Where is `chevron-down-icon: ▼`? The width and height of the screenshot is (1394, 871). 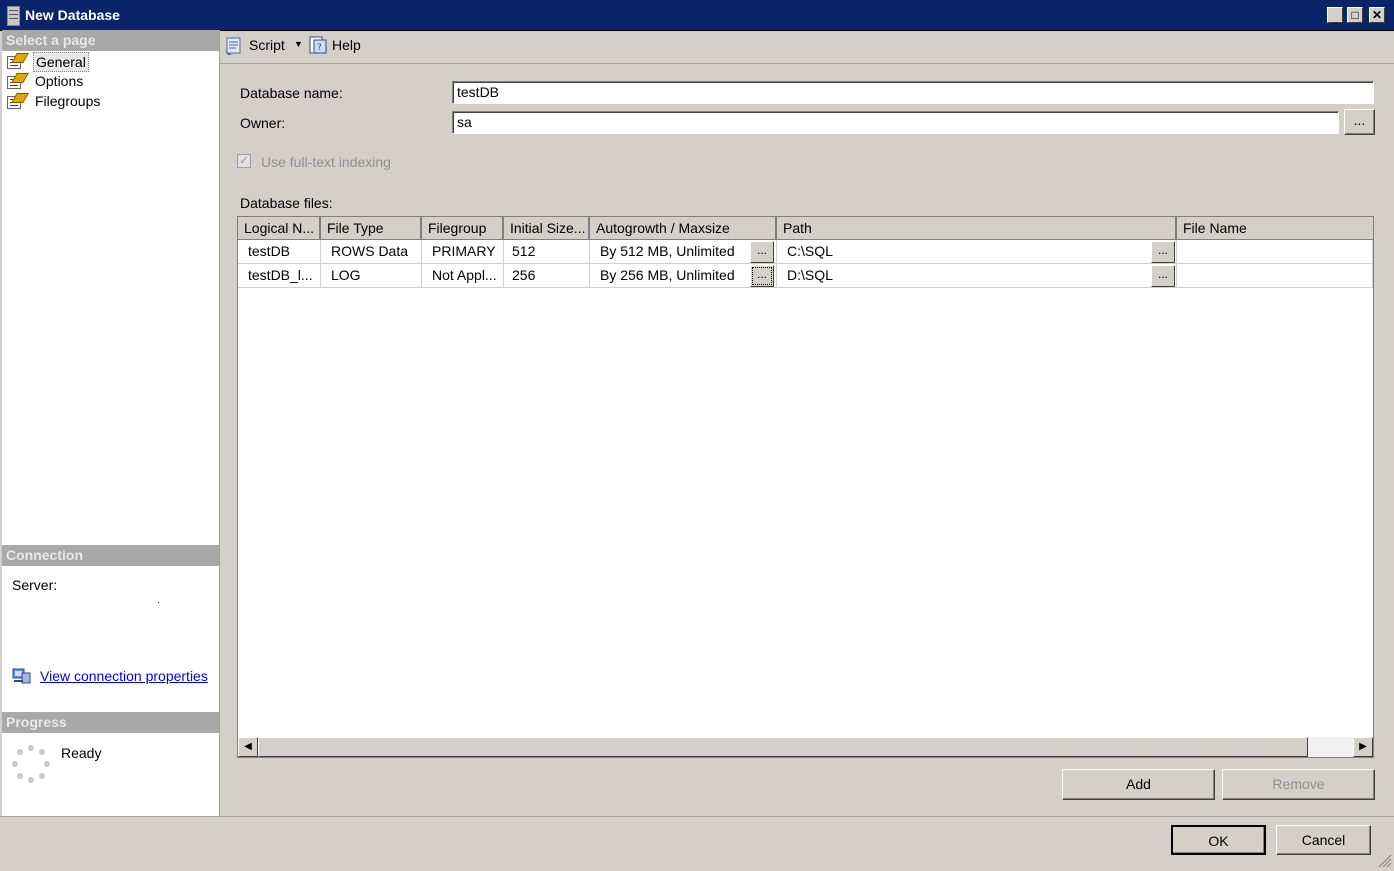 chevron-down-icon: ▼ is located at coordinates (298, 44).